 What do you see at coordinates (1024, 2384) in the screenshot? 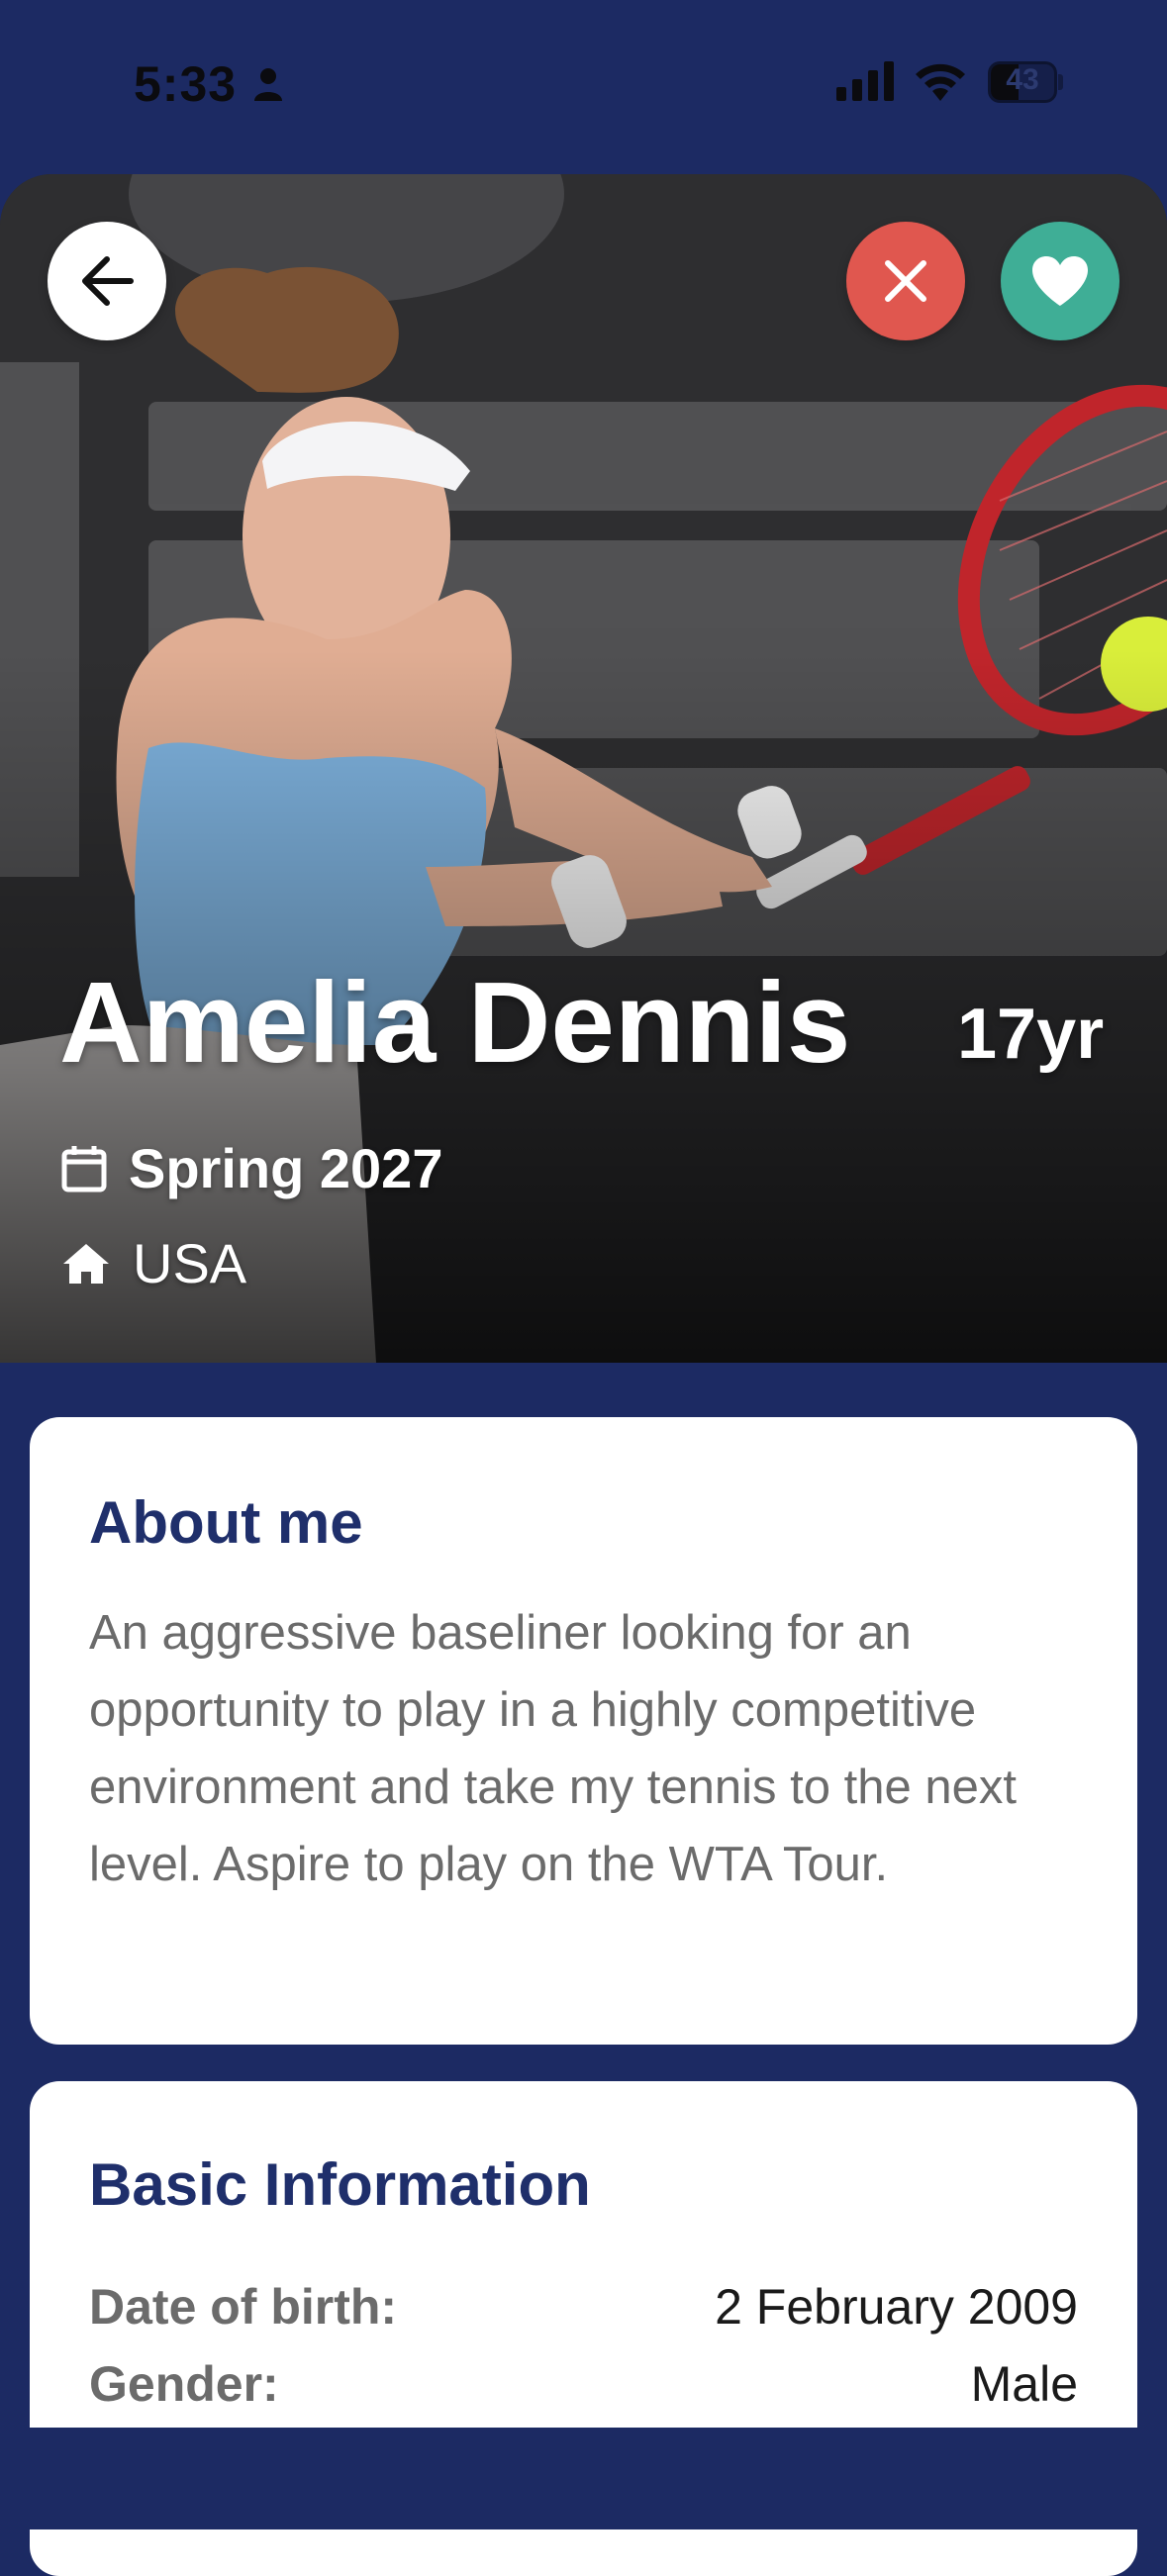
I see `info-value: Male` at bounding box center [1024, 2384].